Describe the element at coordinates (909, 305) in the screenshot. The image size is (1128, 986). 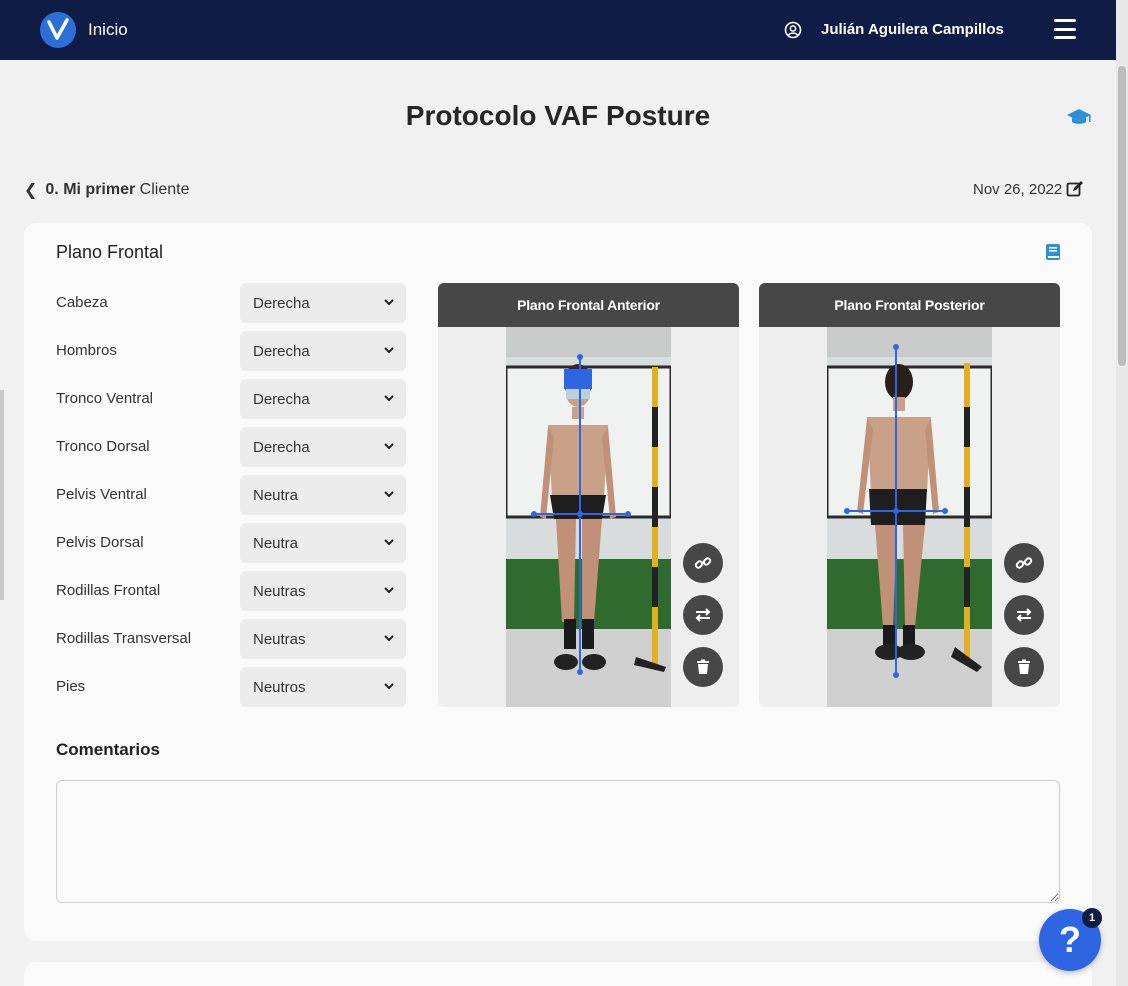
I see `panel-title-posterior: Plano Frontal Posterior` at that location.